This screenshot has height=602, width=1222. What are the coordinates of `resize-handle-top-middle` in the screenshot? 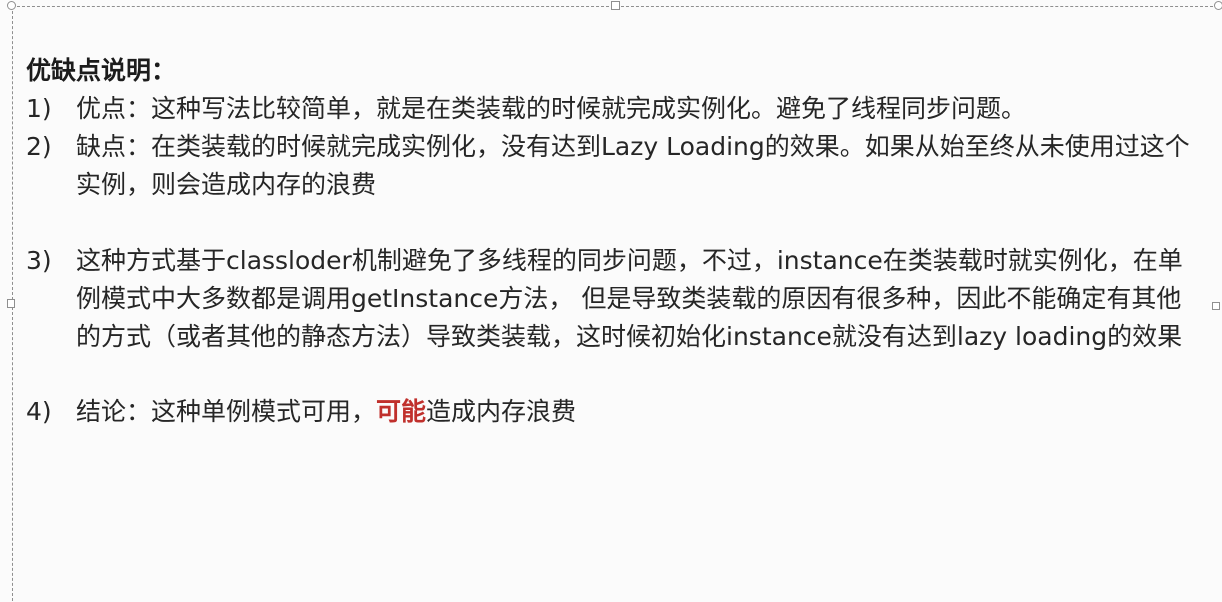 It's located at (615, 5).